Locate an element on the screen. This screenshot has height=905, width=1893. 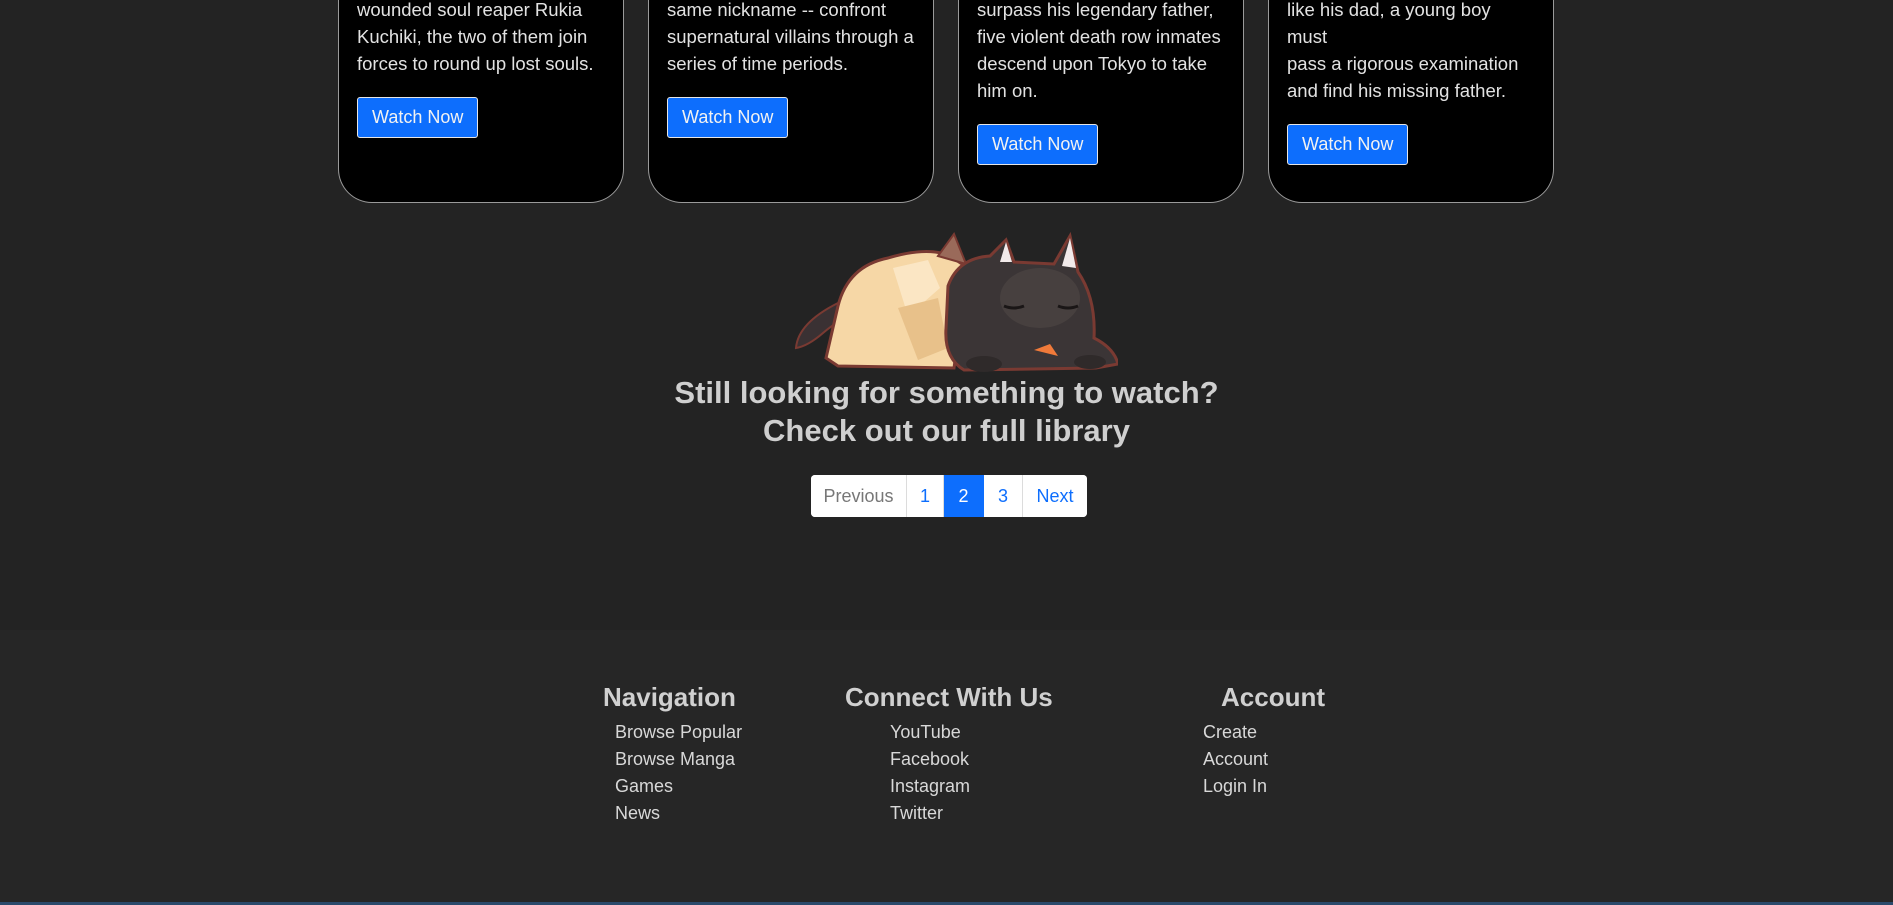
pagination: Previous 1 2 3 Next is located at coordinates (949, 496).